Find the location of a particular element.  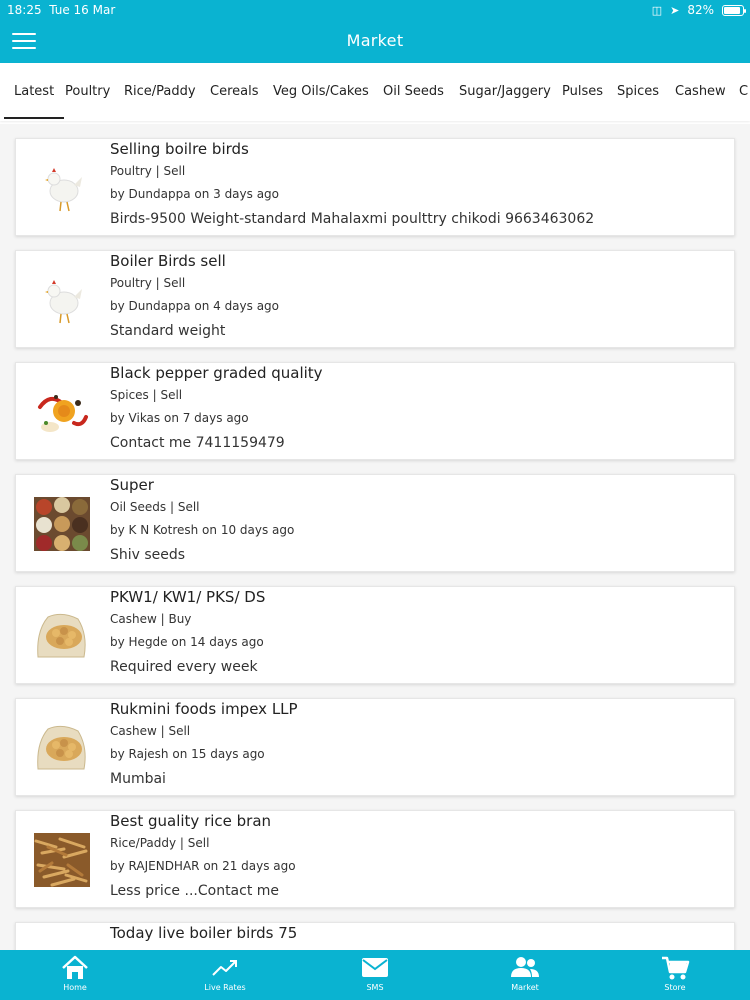

listing-byline: by K N Kotresh on 10 days ago is located at coordinates (202, 530).